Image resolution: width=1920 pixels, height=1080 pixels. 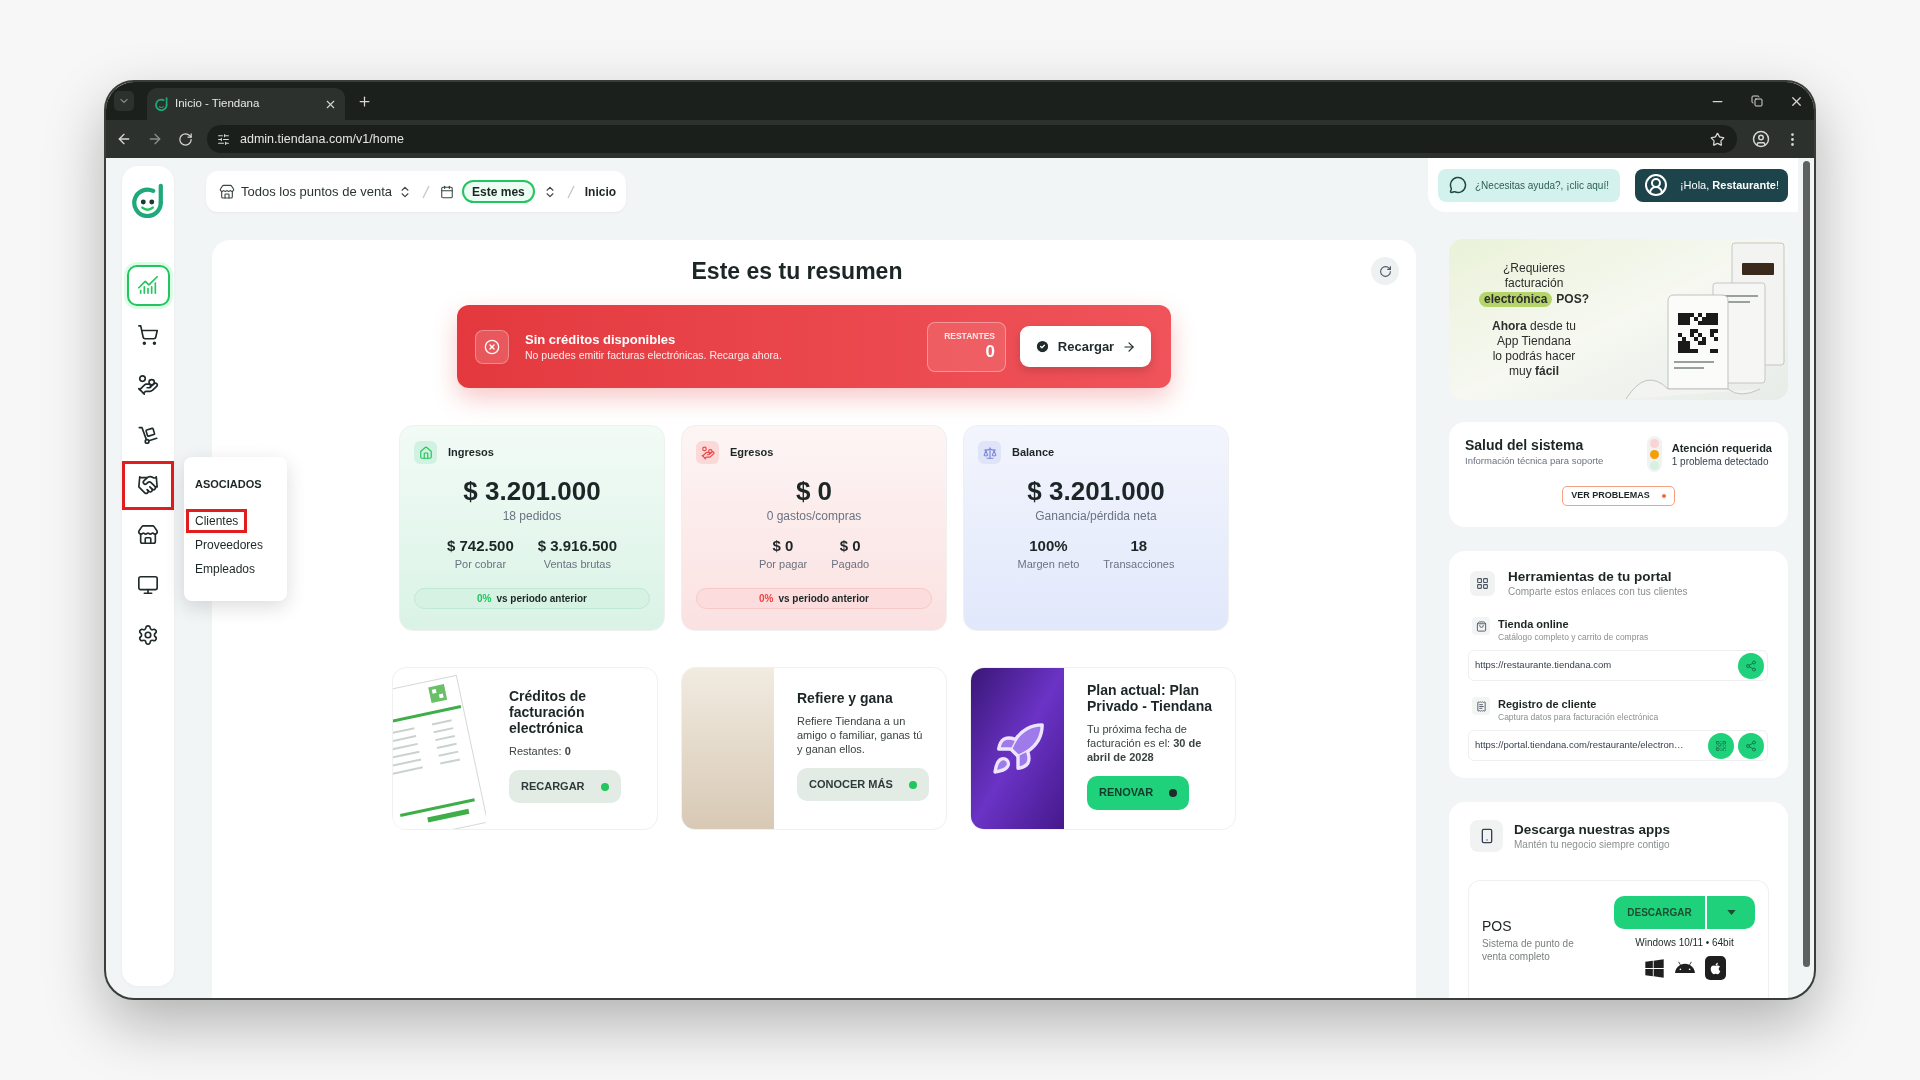 I want to click on promo-button: RECARGAR, so click(x=565, y=786).